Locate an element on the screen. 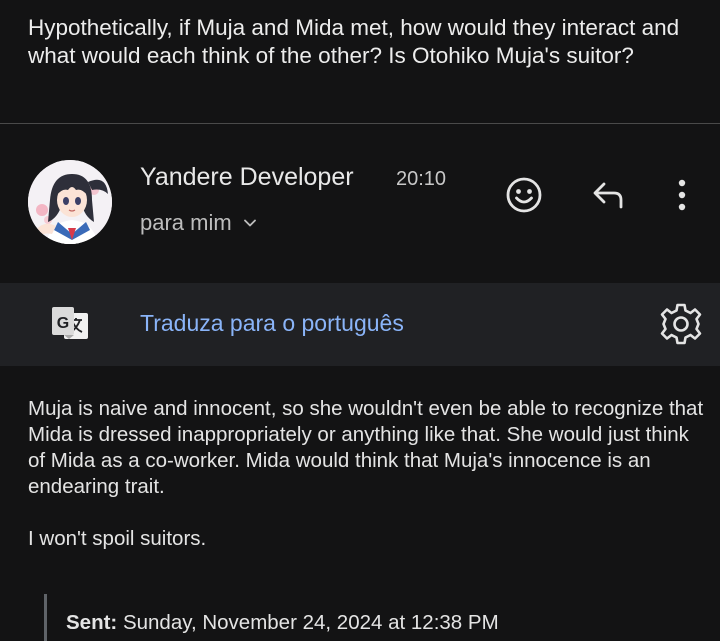 The height and width of the screenshot is (641, 720). smiley-face-icon is located at coordinates (524, 195).